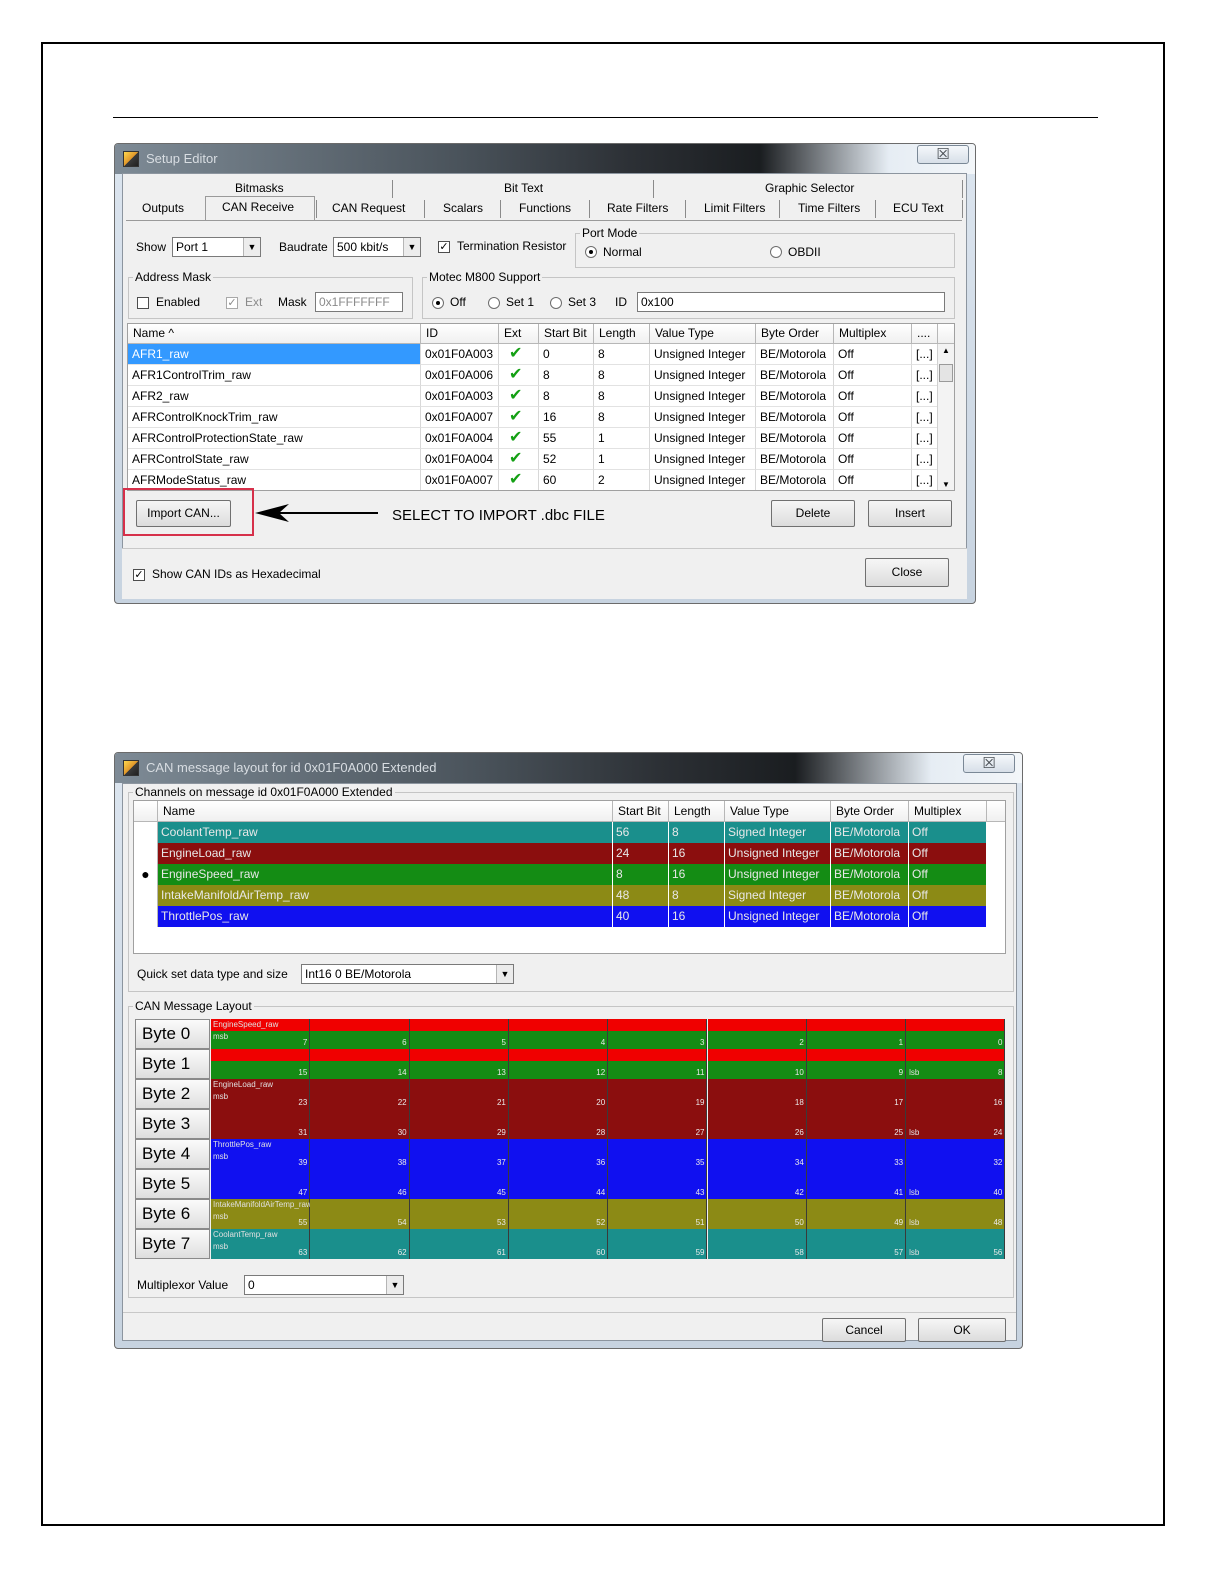 This screenshot has height=1584, width=1224. I want to click on column-header-multiplex: Multiplex, so click(948, 811).